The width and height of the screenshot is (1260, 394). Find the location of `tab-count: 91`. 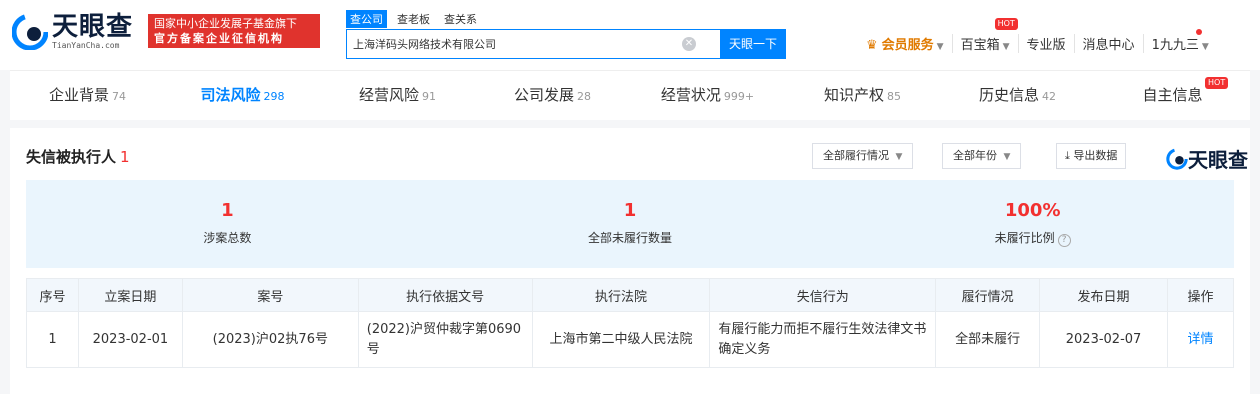

tab-count: 91 is located at coordinates (429, 96).